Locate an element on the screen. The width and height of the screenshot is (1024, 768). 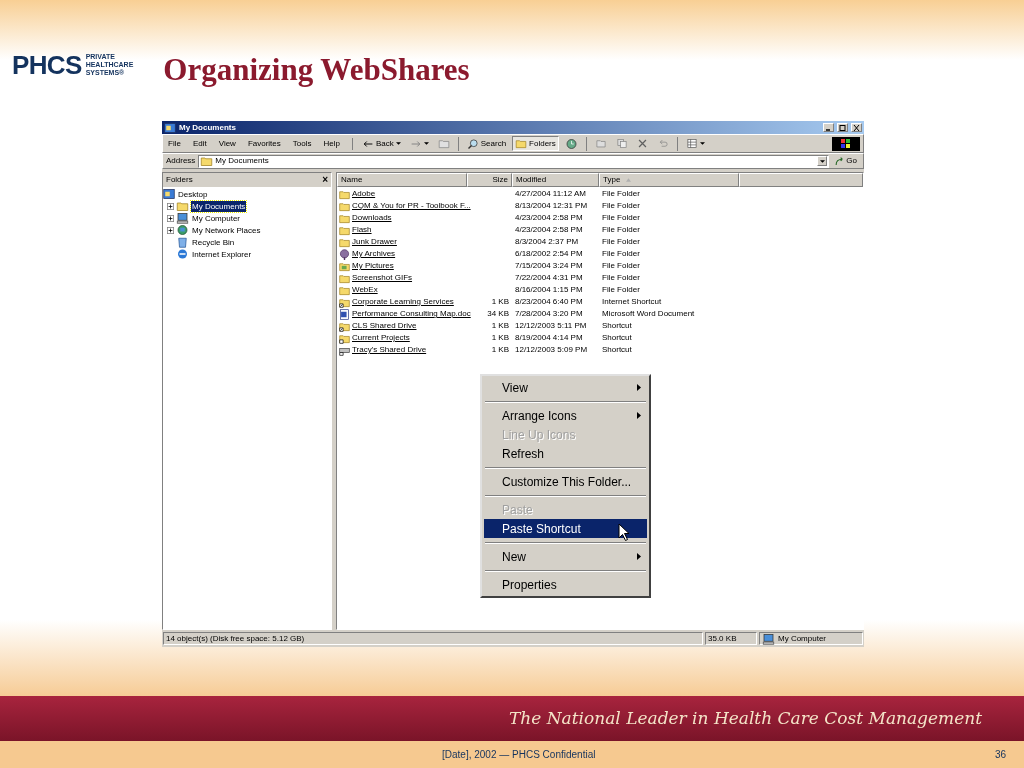
file-name: Screenshot GIFs is located at coordinates (382, 278).